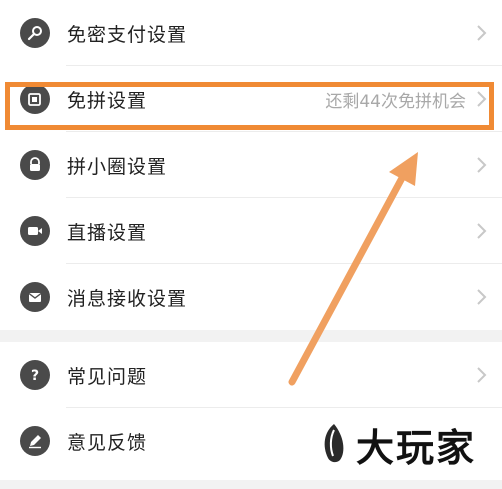 This screenshot has height=489, width=502. What do you see at coordinates (249, 106) in the screenshot?
I see `highlight-box` at bounding box center [249, 106].